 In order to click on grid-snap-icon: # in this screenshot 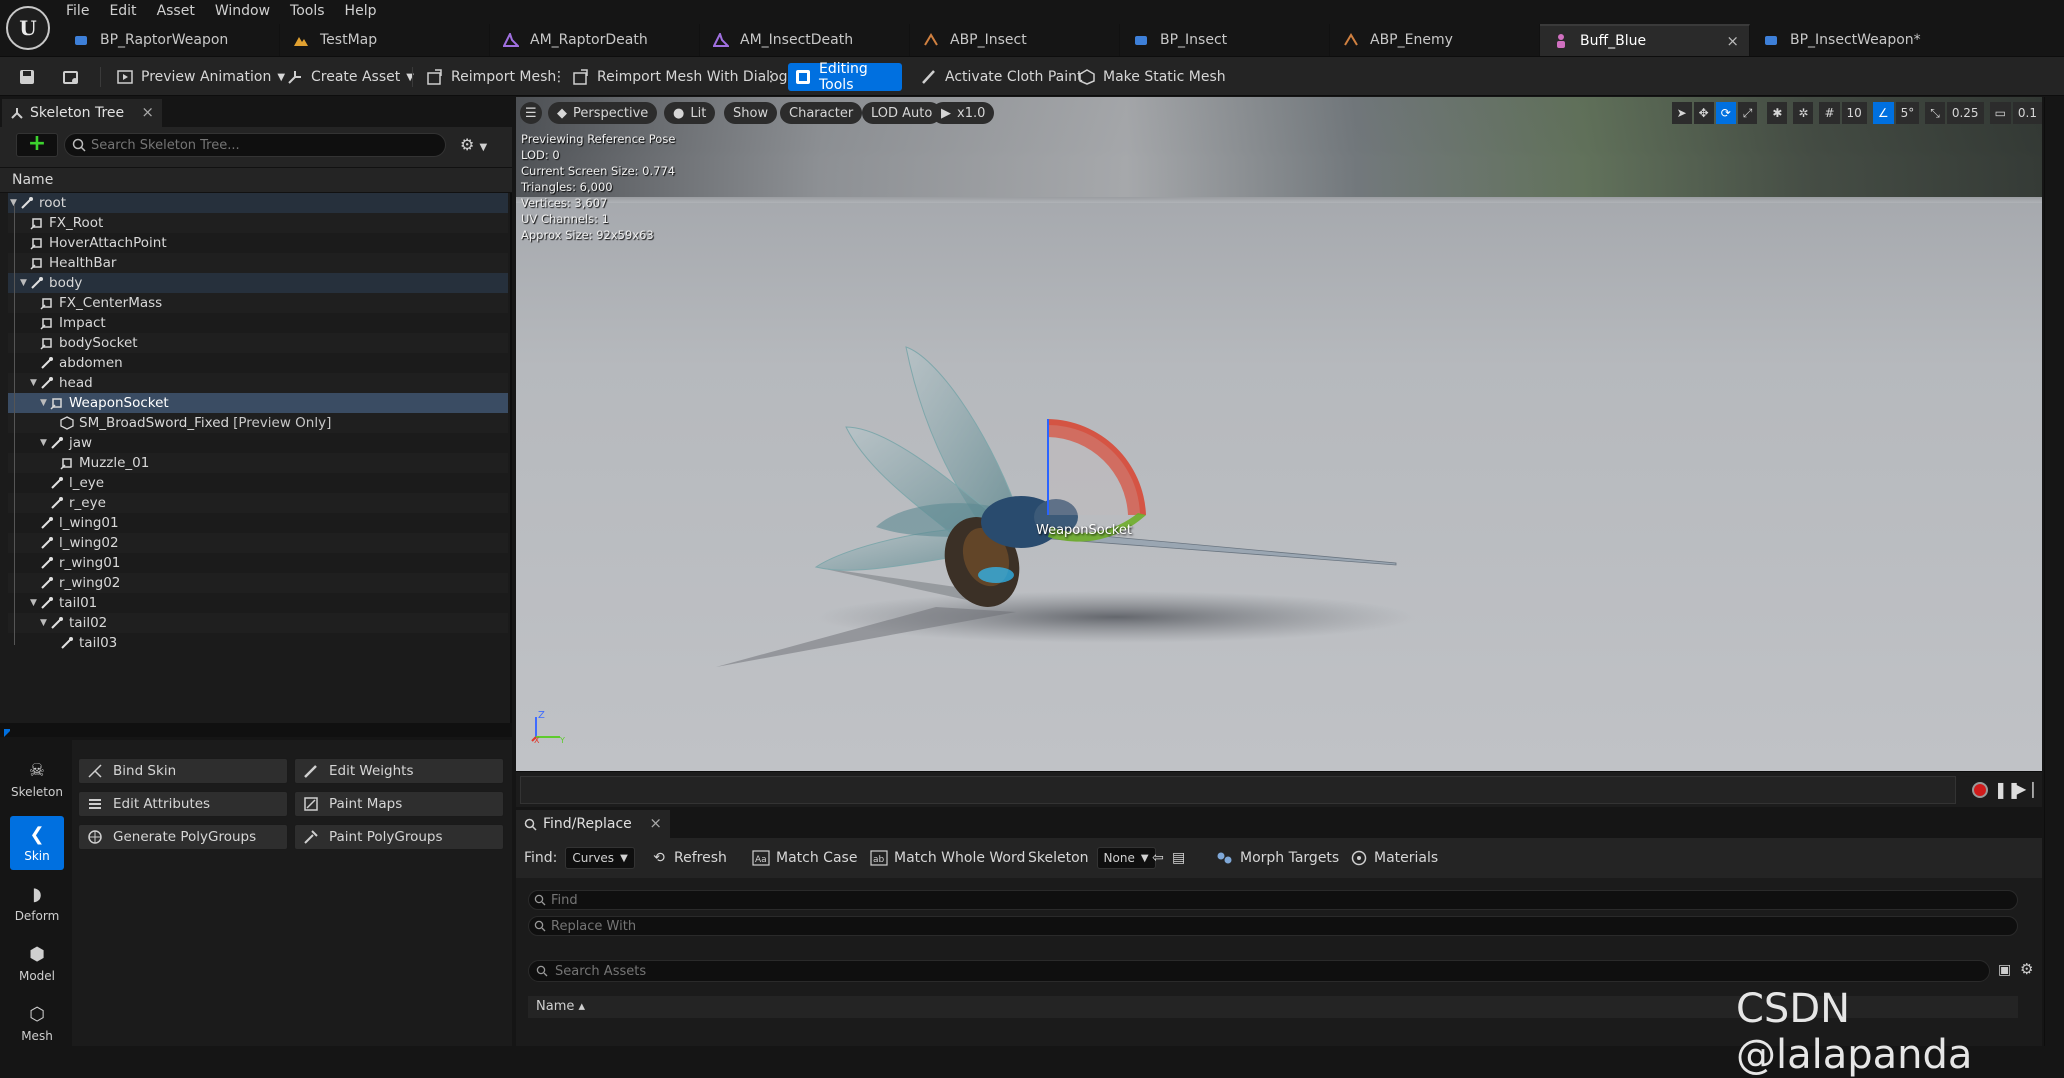, I will do `click(1829, 113)`.